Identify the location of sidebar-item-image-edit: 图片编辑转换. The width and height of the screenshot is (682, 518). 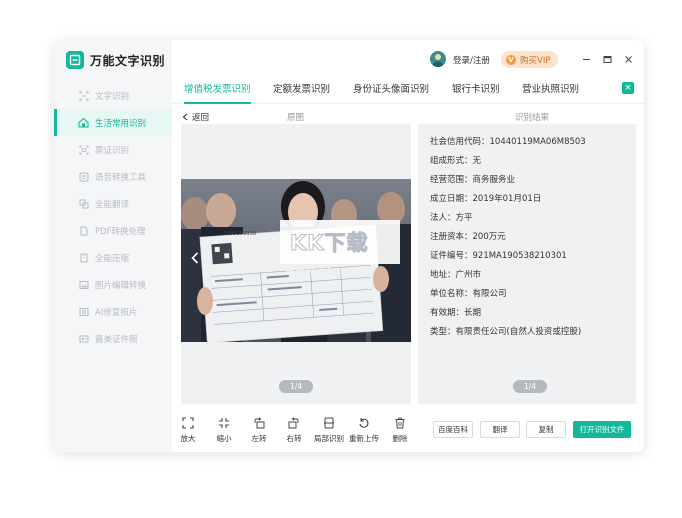
(113, 284).